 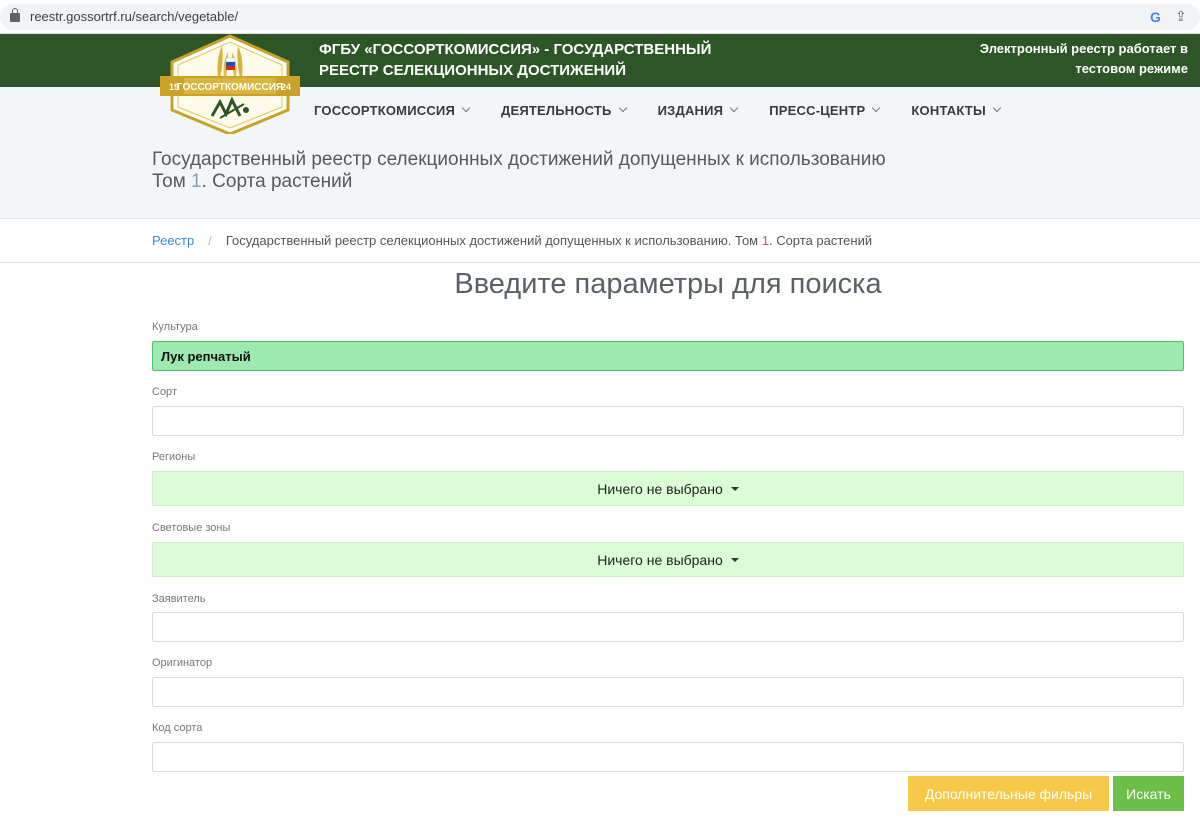 What do you see at coordinates (175, 327) in the screenshot?
I see `culture-label: Культура` at bounding box center [175, 327].